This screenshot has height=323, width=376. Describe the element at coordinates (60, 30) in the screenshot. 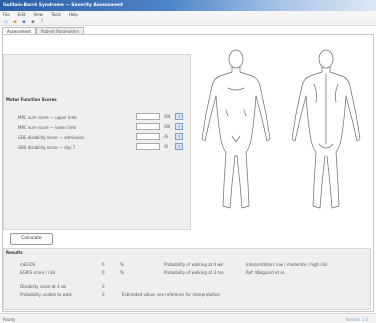

I see `tab-patient-parameters: Patient Parameters` at that location.